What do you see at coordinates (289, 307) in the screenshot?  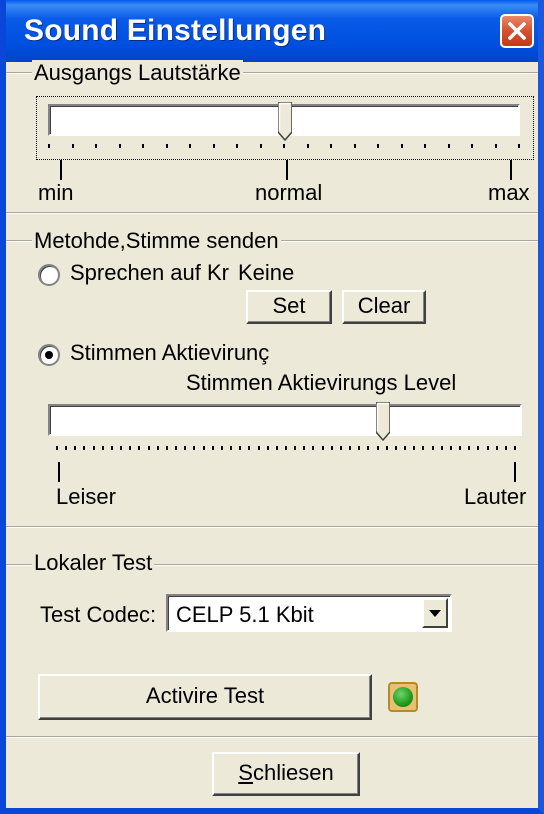 I see `set-button: Set` at bounding box center [289, 307].